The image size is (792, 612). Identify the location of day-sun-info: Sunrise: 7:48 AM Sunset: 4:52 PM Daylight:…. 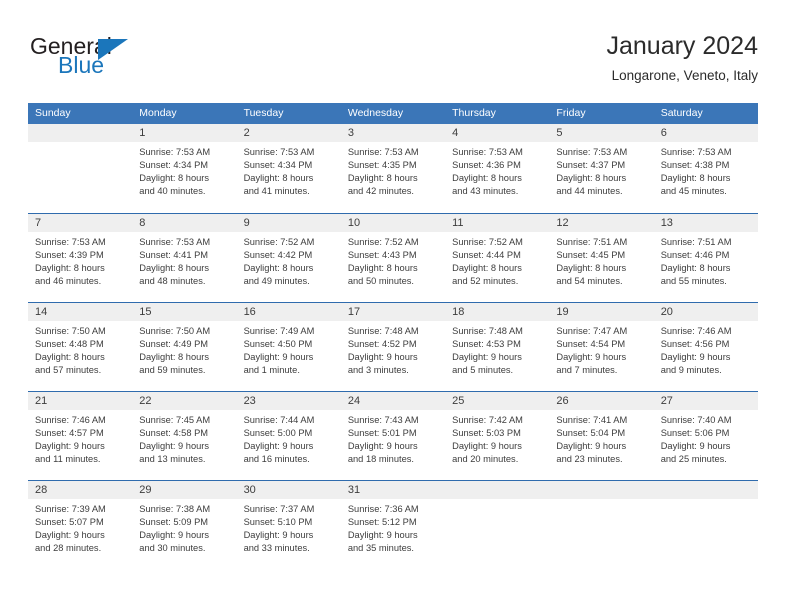
(393, 349).